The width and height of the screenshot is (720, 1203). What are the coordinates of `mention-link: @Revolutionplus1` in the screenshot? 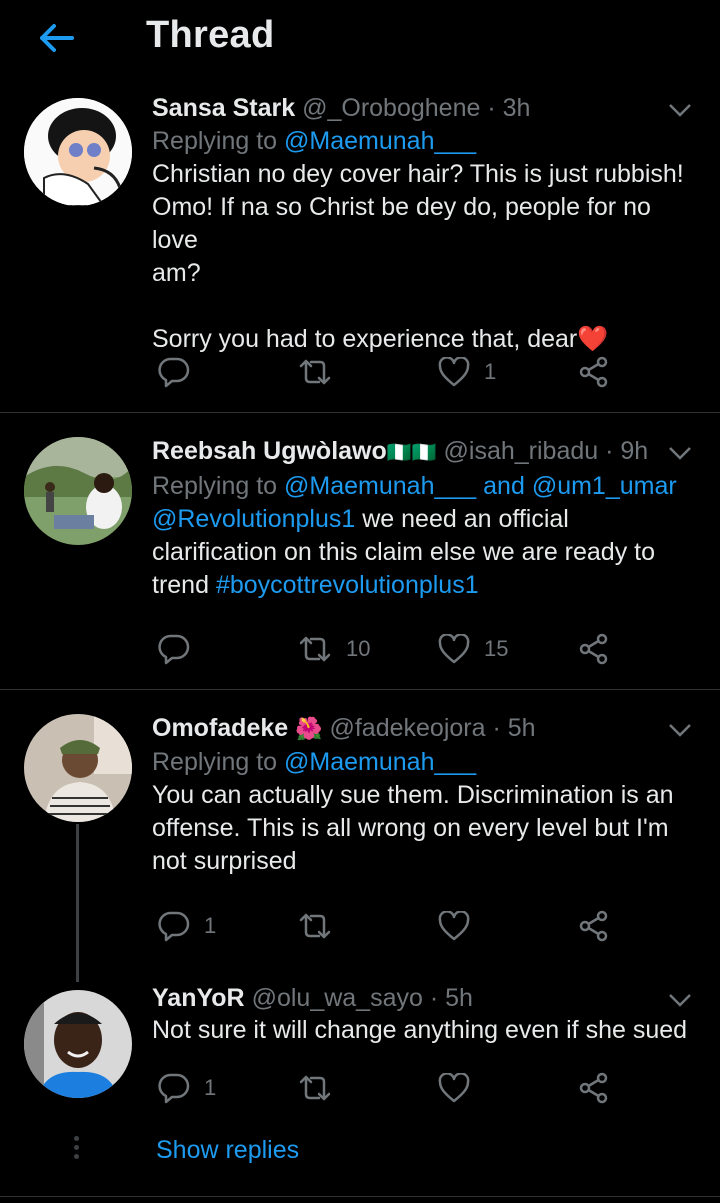 It's located at (253, 519).